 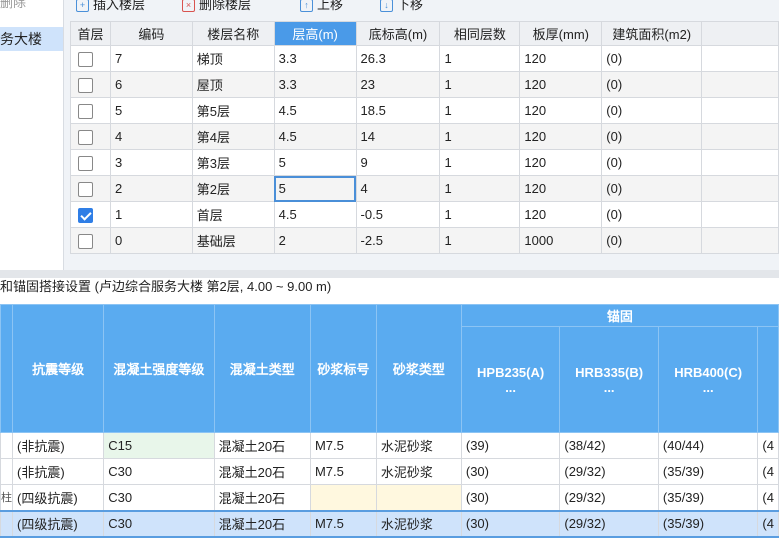 What do you see at coordinates (398, 136) in the screenshot?
I see `bottom-elevation-cell: 14` at bounding box center [398, 136].